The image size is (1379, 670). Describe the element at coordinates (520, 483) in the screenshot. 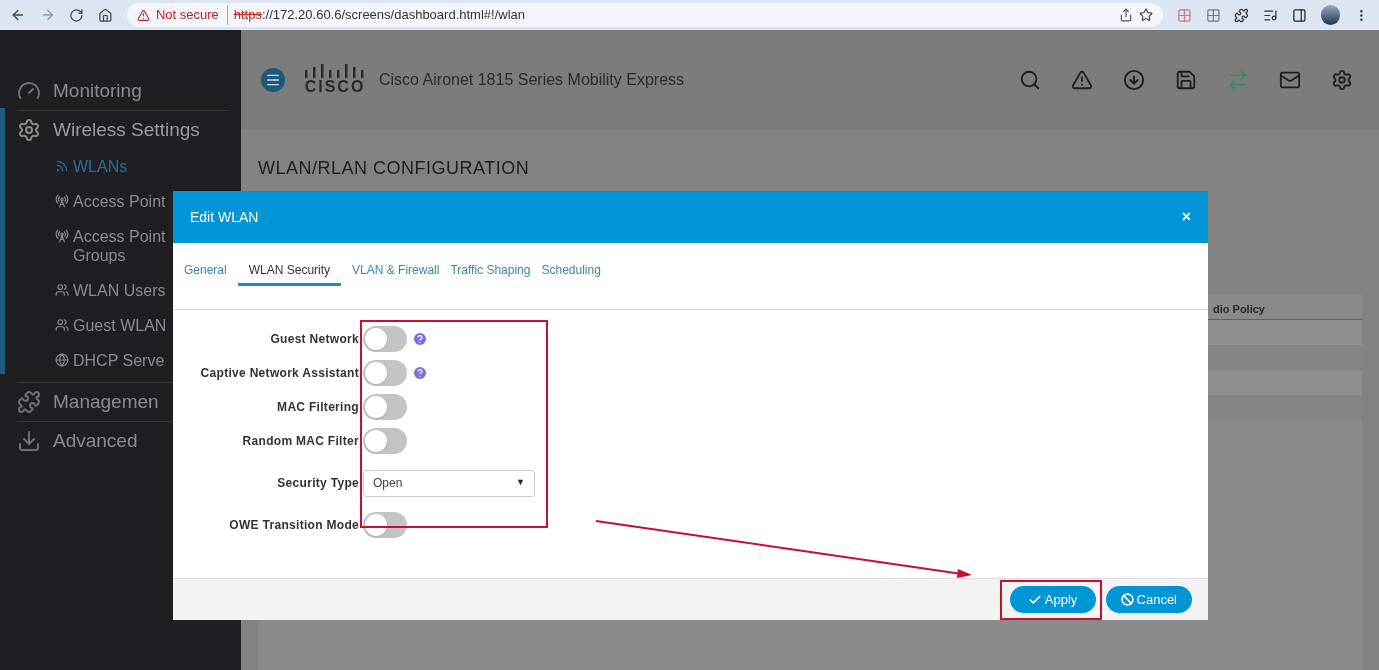

I see `dropdown-arrow: ▼` at that location.